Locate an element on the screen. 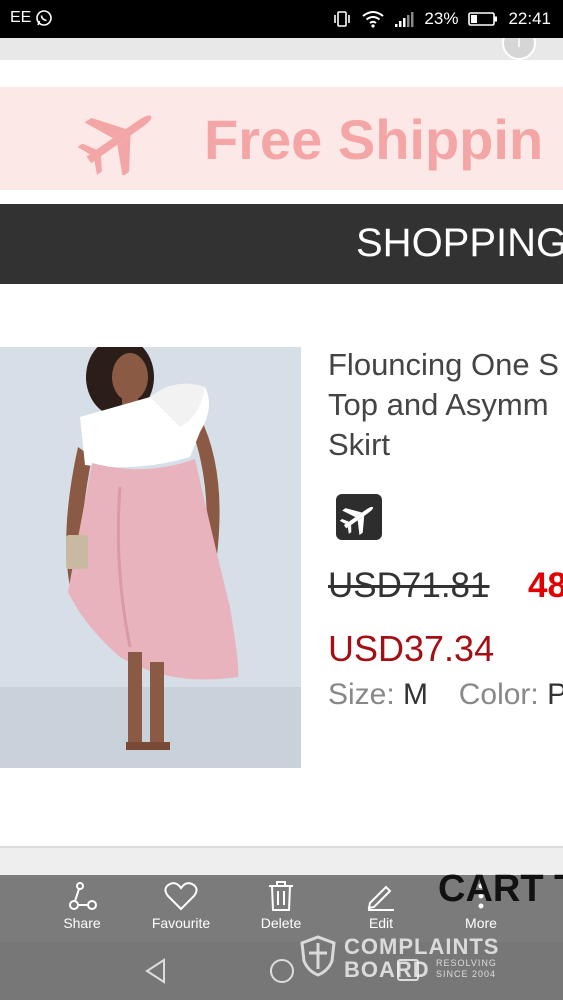 This screenshot has height=1000, width=563. free-shipping-badge is located at coordinates (359, 517).